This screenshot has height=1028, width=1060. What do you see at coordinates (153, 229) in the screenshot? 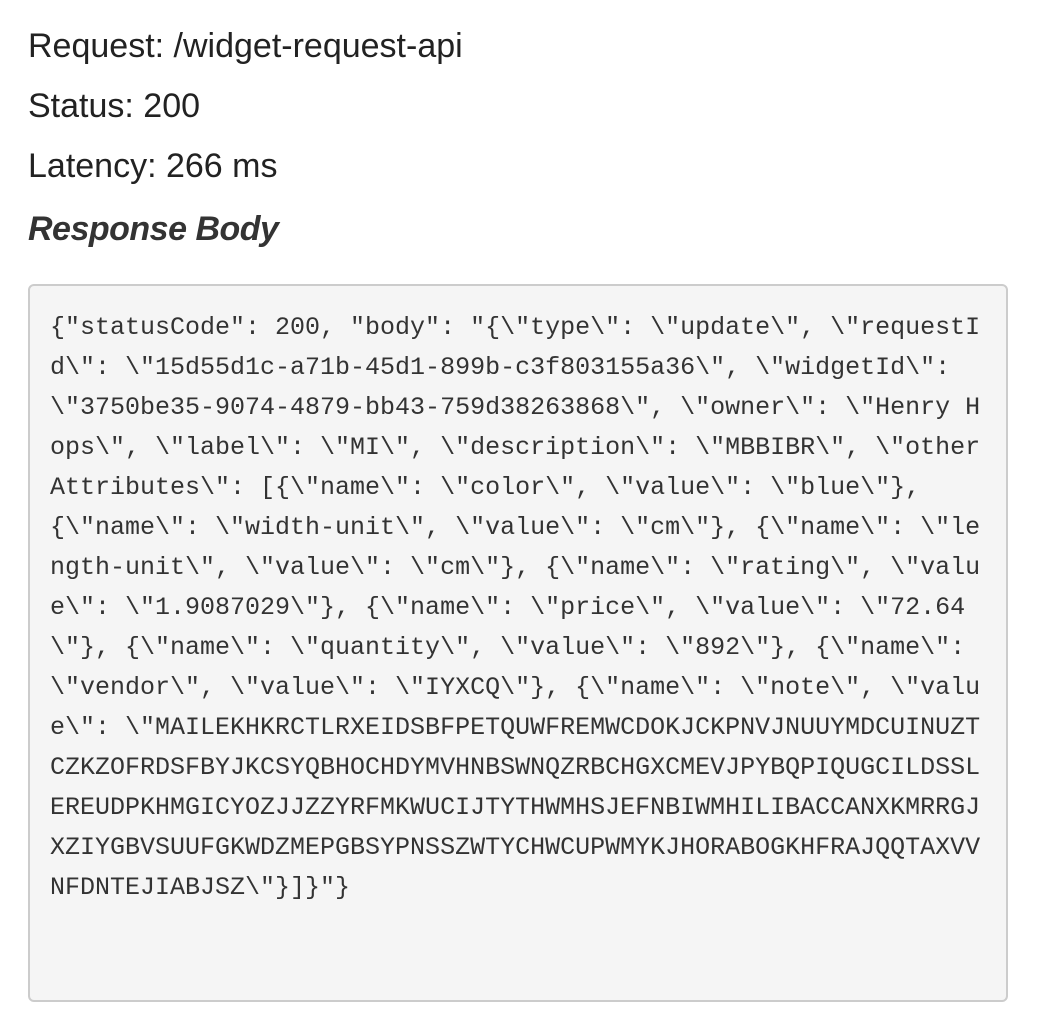
I see `response-body-heading: Response Body` at bounding box center [153, 229].